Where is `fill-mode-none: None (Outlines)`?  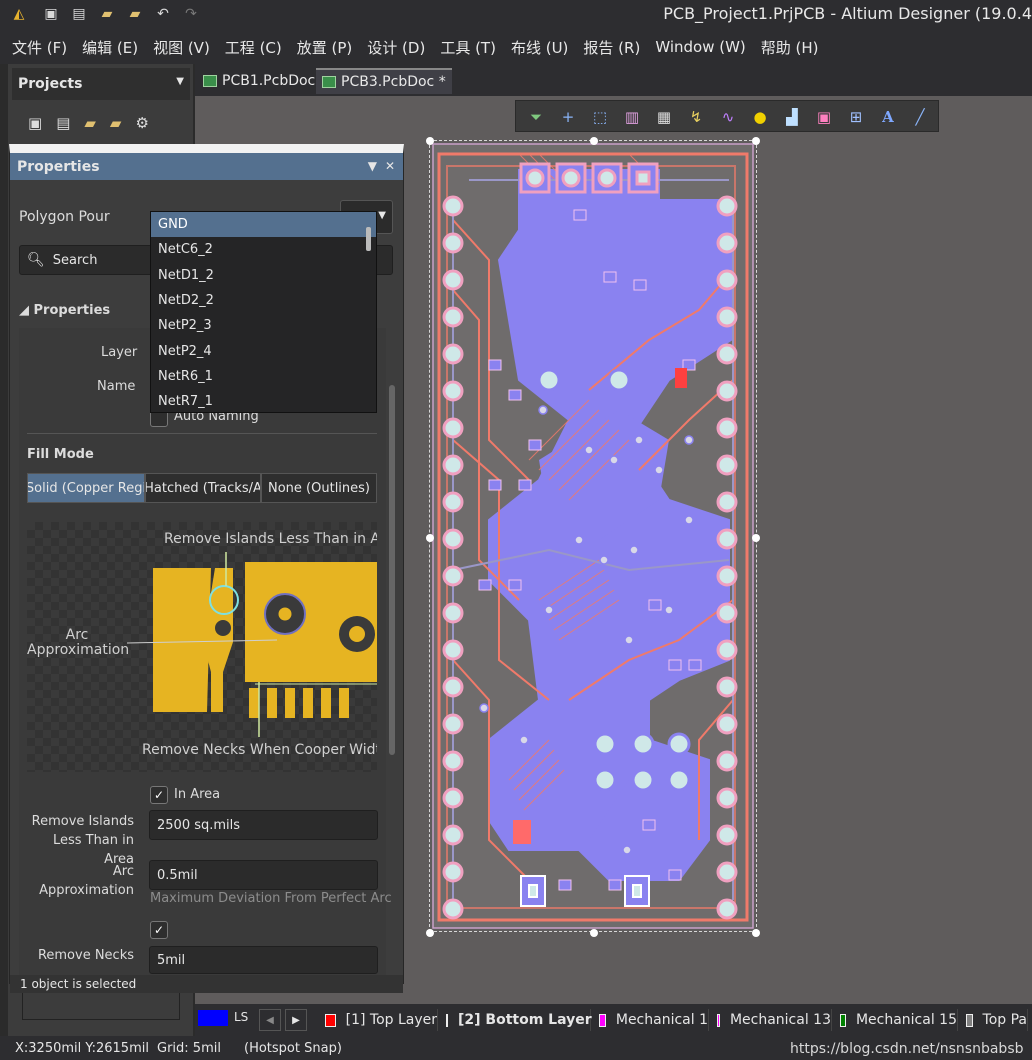
fill-mode-none: None (Outlines) is located at coordinates (319, 488).